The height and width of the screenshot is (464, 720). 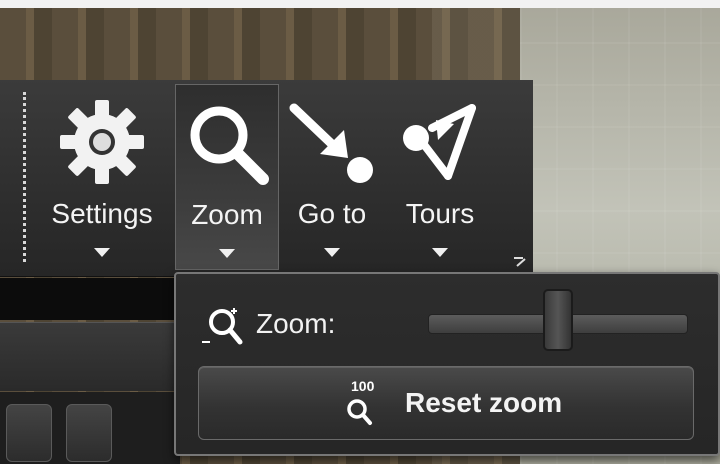 I want to click on top-edge-strip, so click(x=360, y=4).